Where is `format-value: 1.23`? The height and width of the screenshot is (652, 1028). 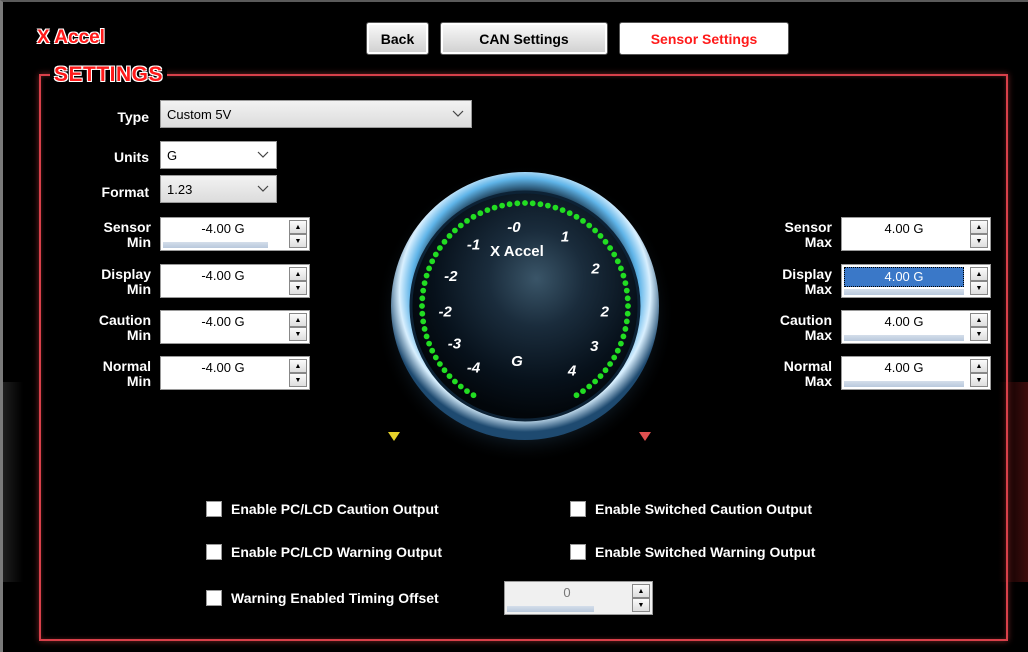 format-value: 1.23 is located at coordinates (180, 189).